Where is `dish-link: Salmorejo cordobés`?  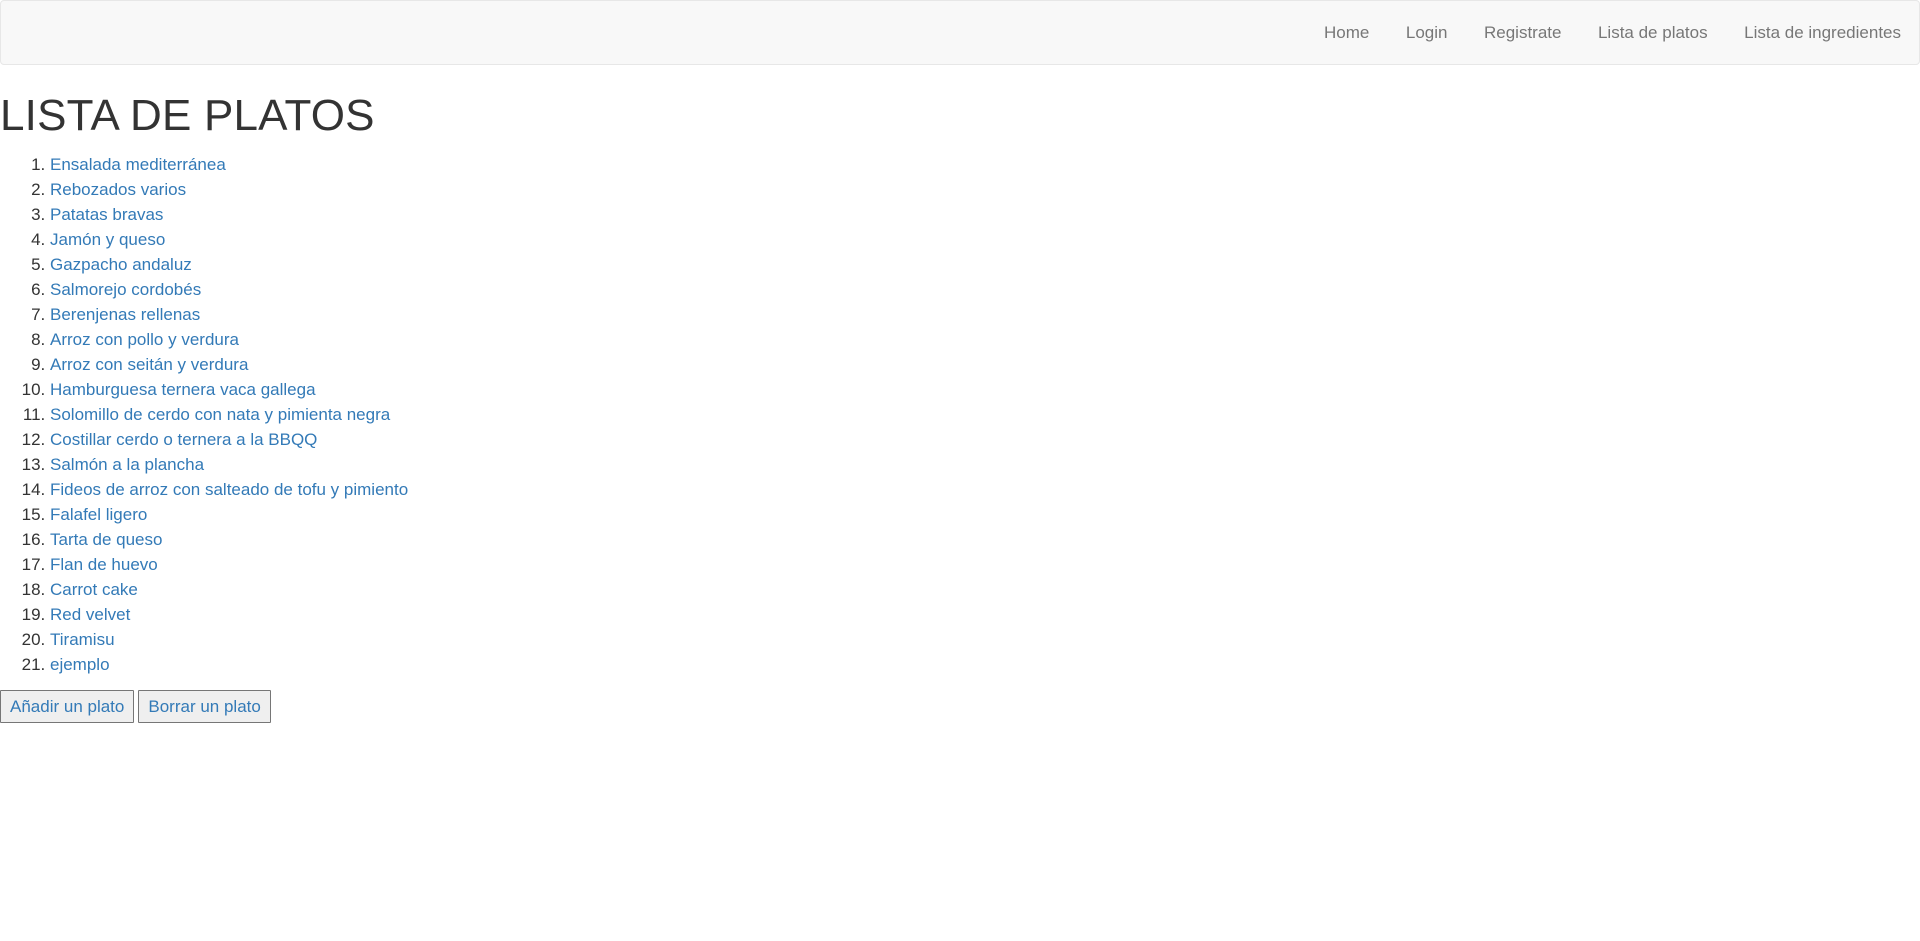
dish-link: Salmorejo cordobés is located at coordinates (125, 289).